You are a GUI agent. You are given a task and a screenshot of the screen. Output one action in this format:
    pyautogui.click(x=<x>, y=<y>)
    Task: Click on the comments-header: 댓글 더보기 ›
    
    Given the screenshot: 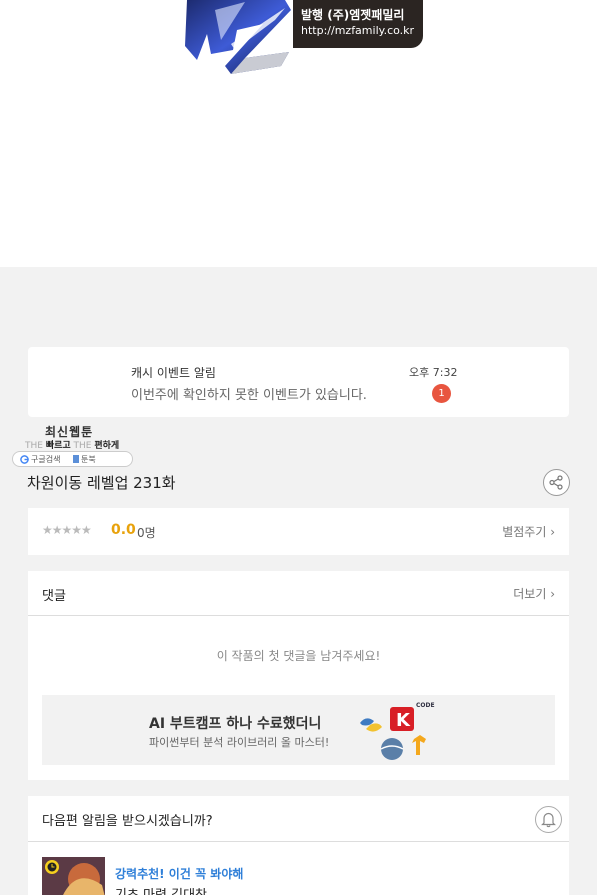 What is the action you would take?
    pyautogui.click(x=298, y=593)
    